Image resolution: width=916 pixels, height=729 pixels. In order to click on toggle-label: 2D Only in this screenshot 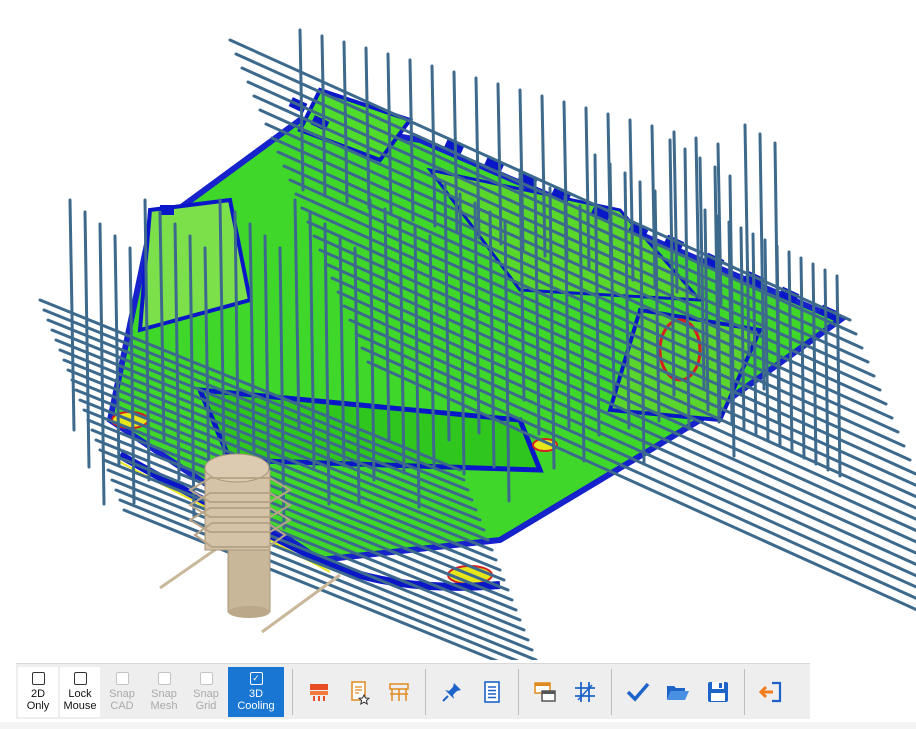, I will do `click(38, 699)`.